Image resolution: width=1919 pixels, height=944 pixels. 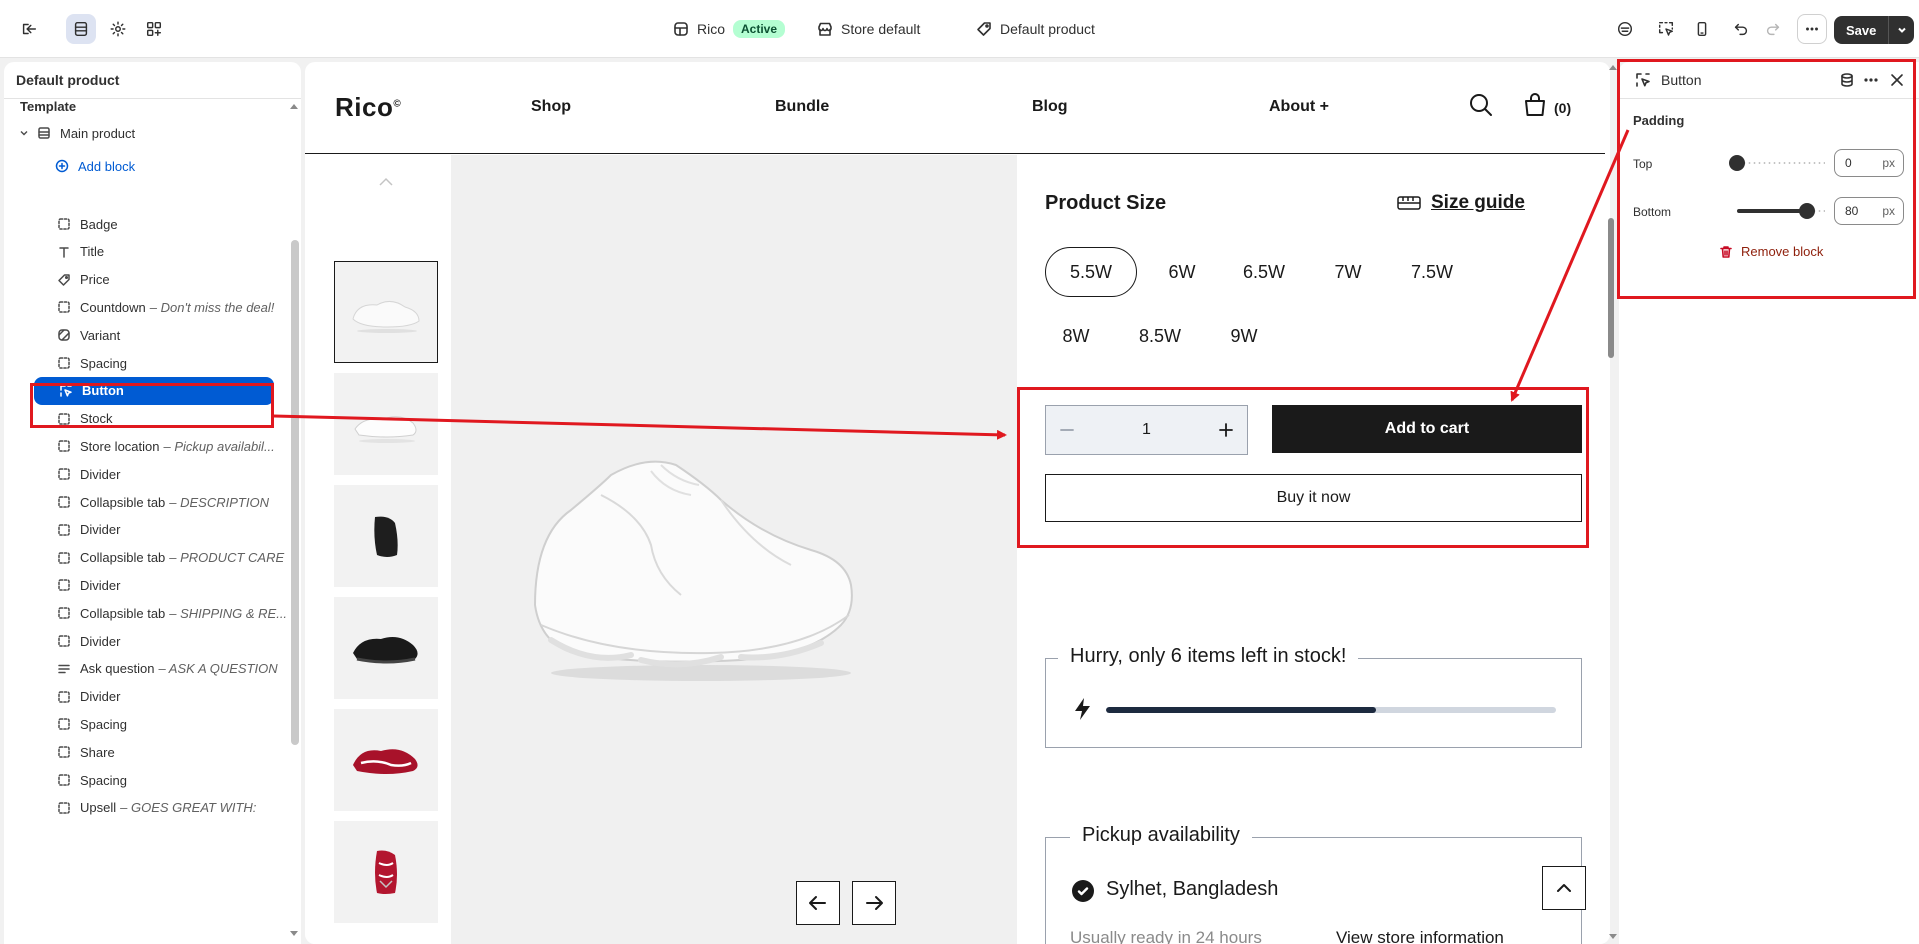 What do you see at coordinates (1244, 336) in the screenshot?
I see `size-option: 9W` at bounding box center [1244, 336].